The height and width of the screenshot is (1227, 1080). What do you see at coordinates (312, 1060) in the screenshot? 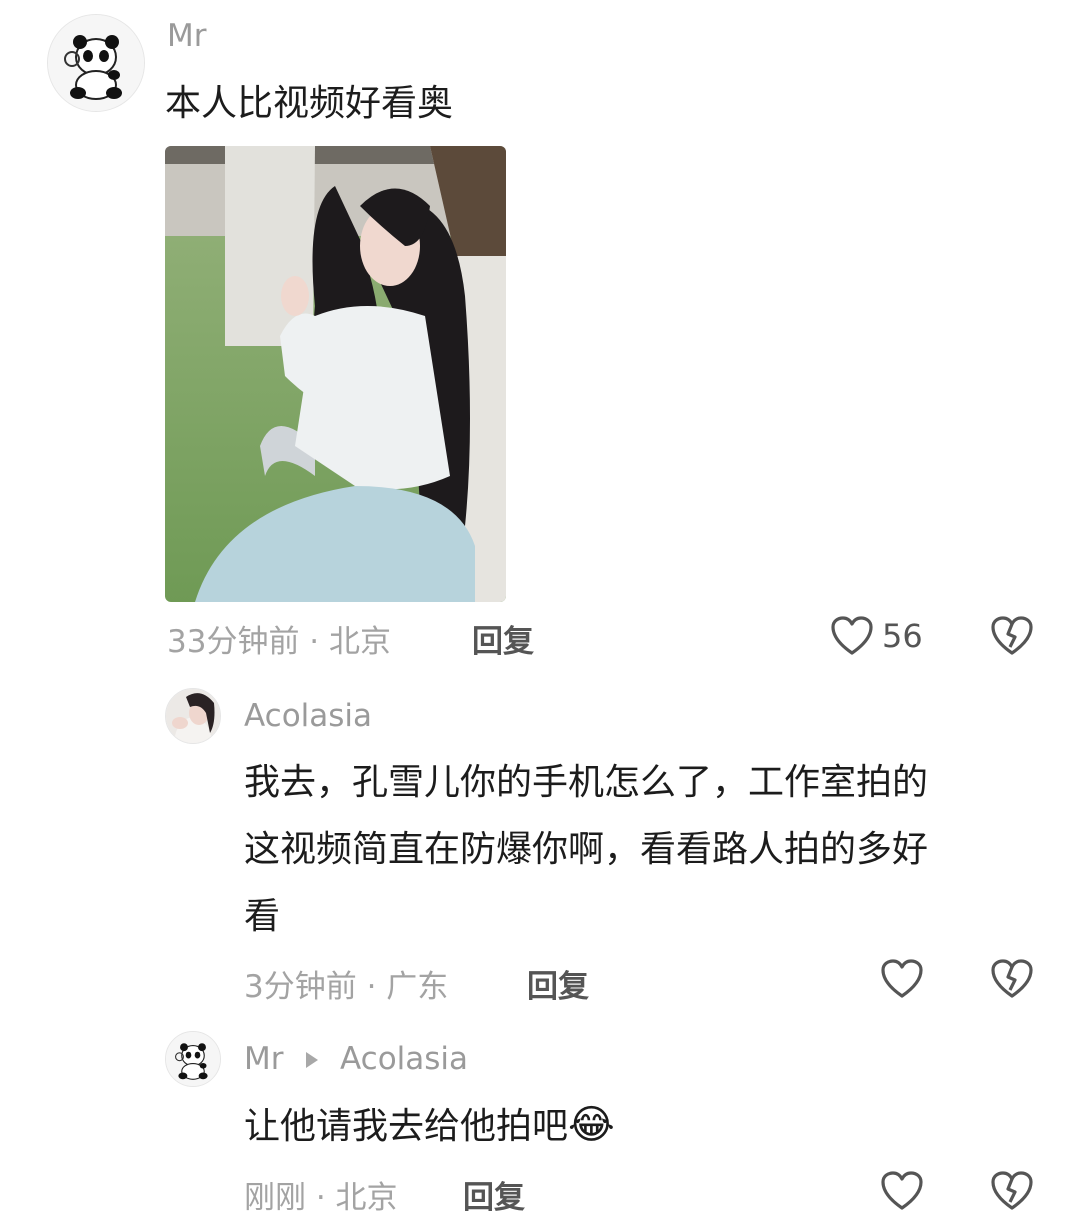
I see `reply-arrow-icon` at bounding box center [312, 1060].